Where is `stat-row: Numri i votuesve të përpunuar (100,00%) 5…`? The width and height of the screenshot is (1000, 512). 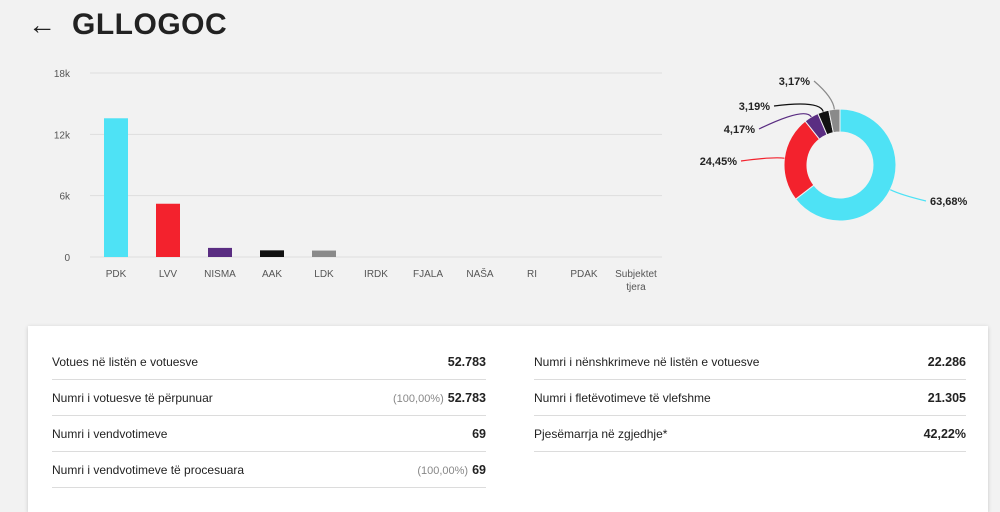
stat-row: Numri i votuesve të përpunuar (100,00%) 5… is located at coordinates (269, 398).